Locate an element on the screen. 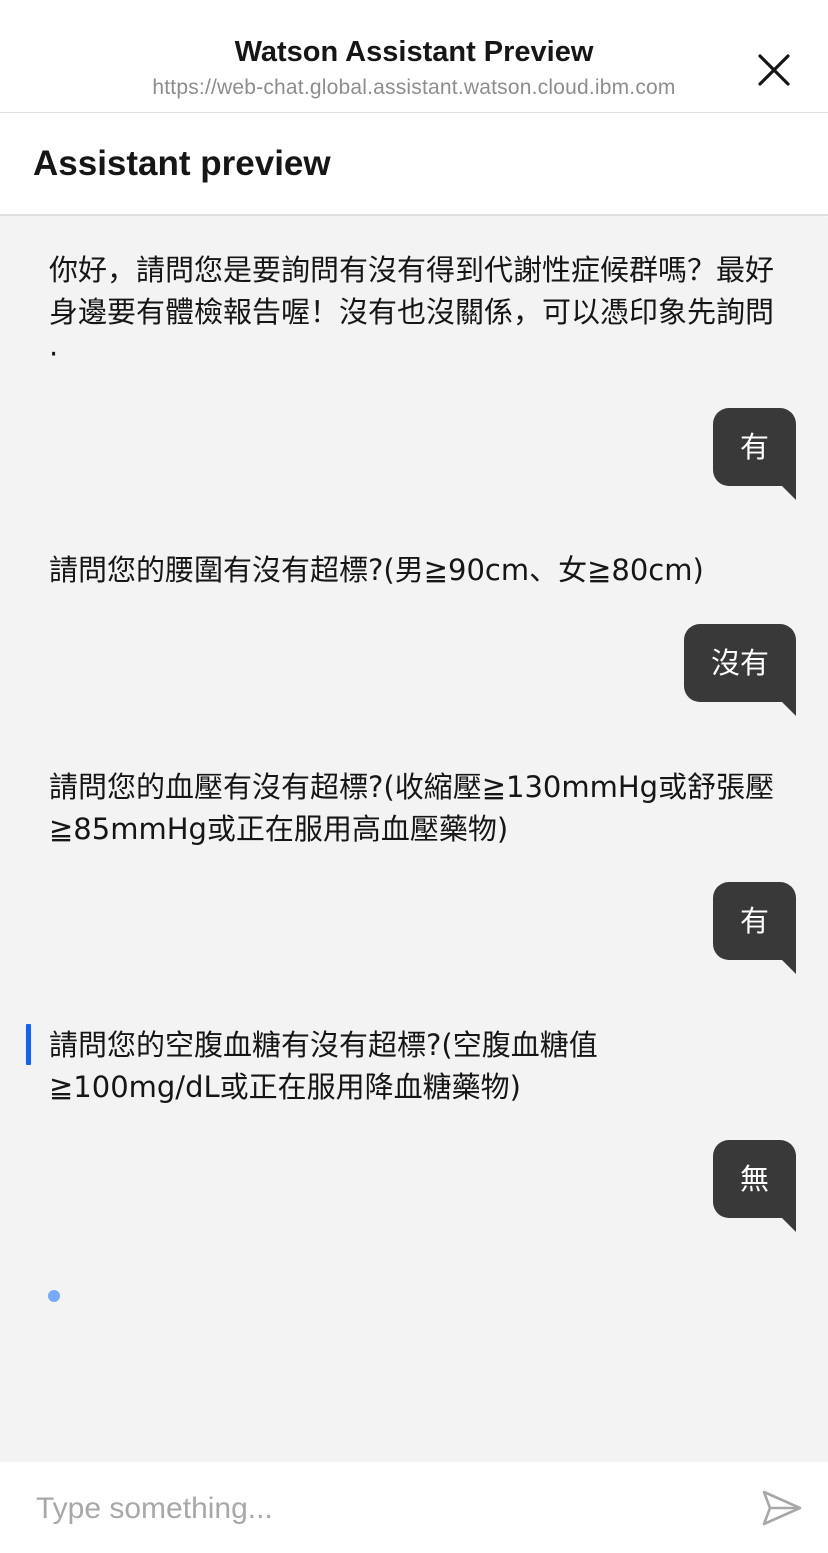 The width and height of the screenshot is (828, 1553). assistant-panel-header: Assistant preview is located at coordinates (414, 165).